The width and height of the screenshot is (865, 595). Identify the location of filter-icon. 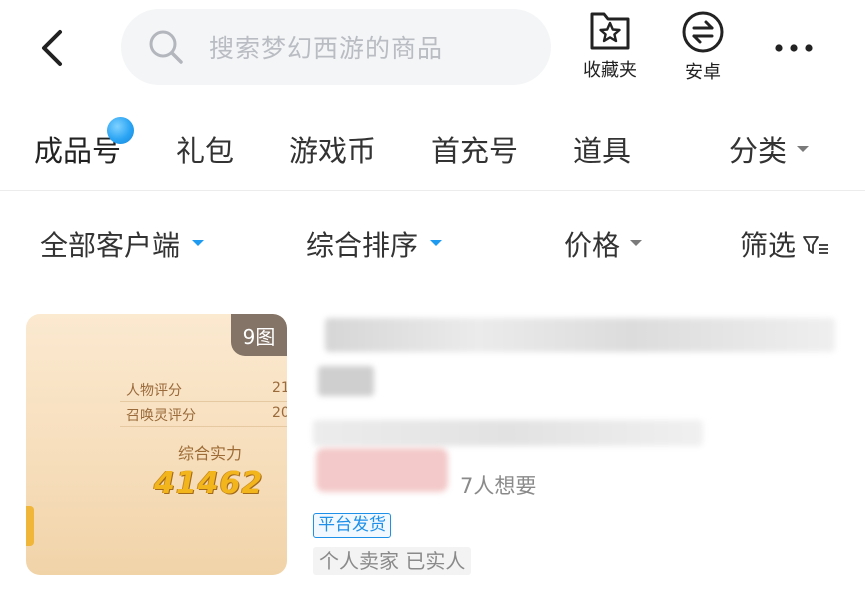
(816, 245).